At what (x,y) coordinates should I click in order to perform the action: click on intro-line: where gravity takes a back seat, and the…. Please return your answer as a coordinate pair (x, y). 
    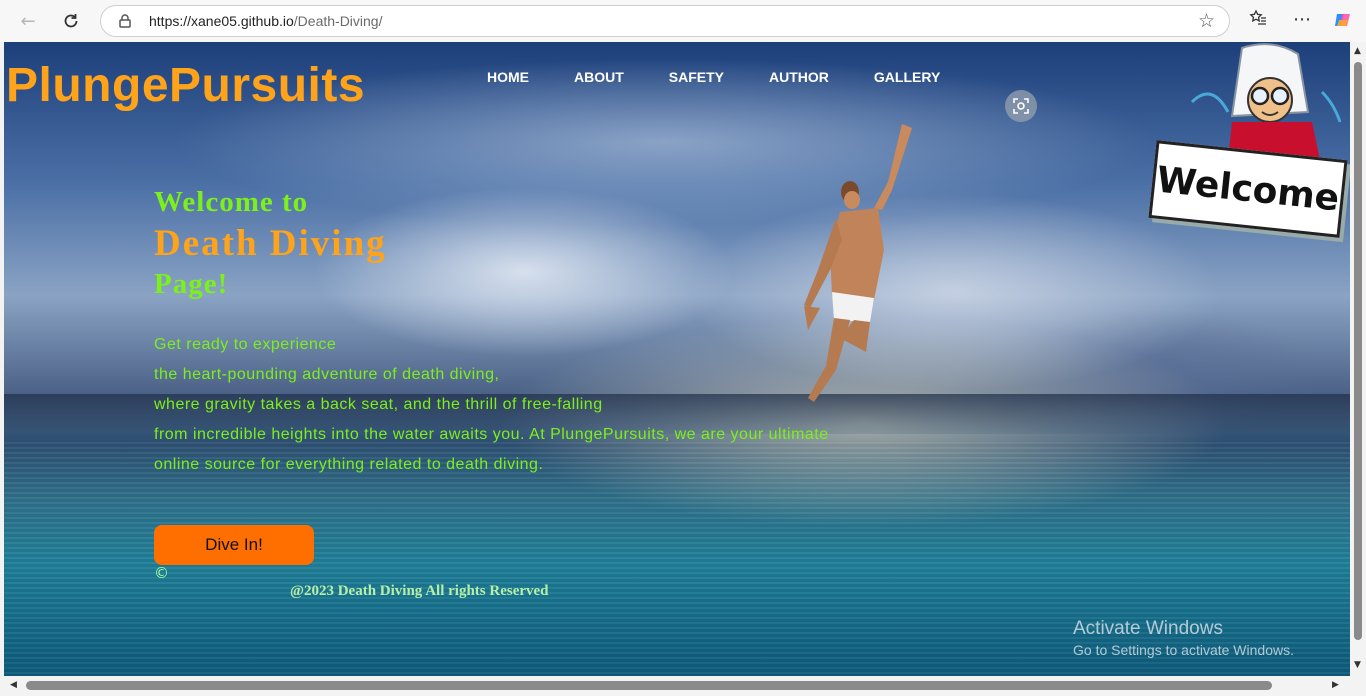
    Looking at the image, I should click on (378, 404).